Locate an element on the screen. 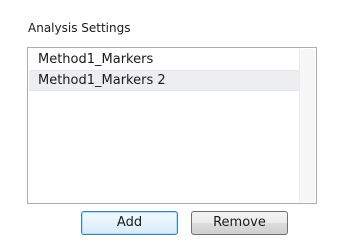  vertical-scrollbar is located at coordinates (307, 125).